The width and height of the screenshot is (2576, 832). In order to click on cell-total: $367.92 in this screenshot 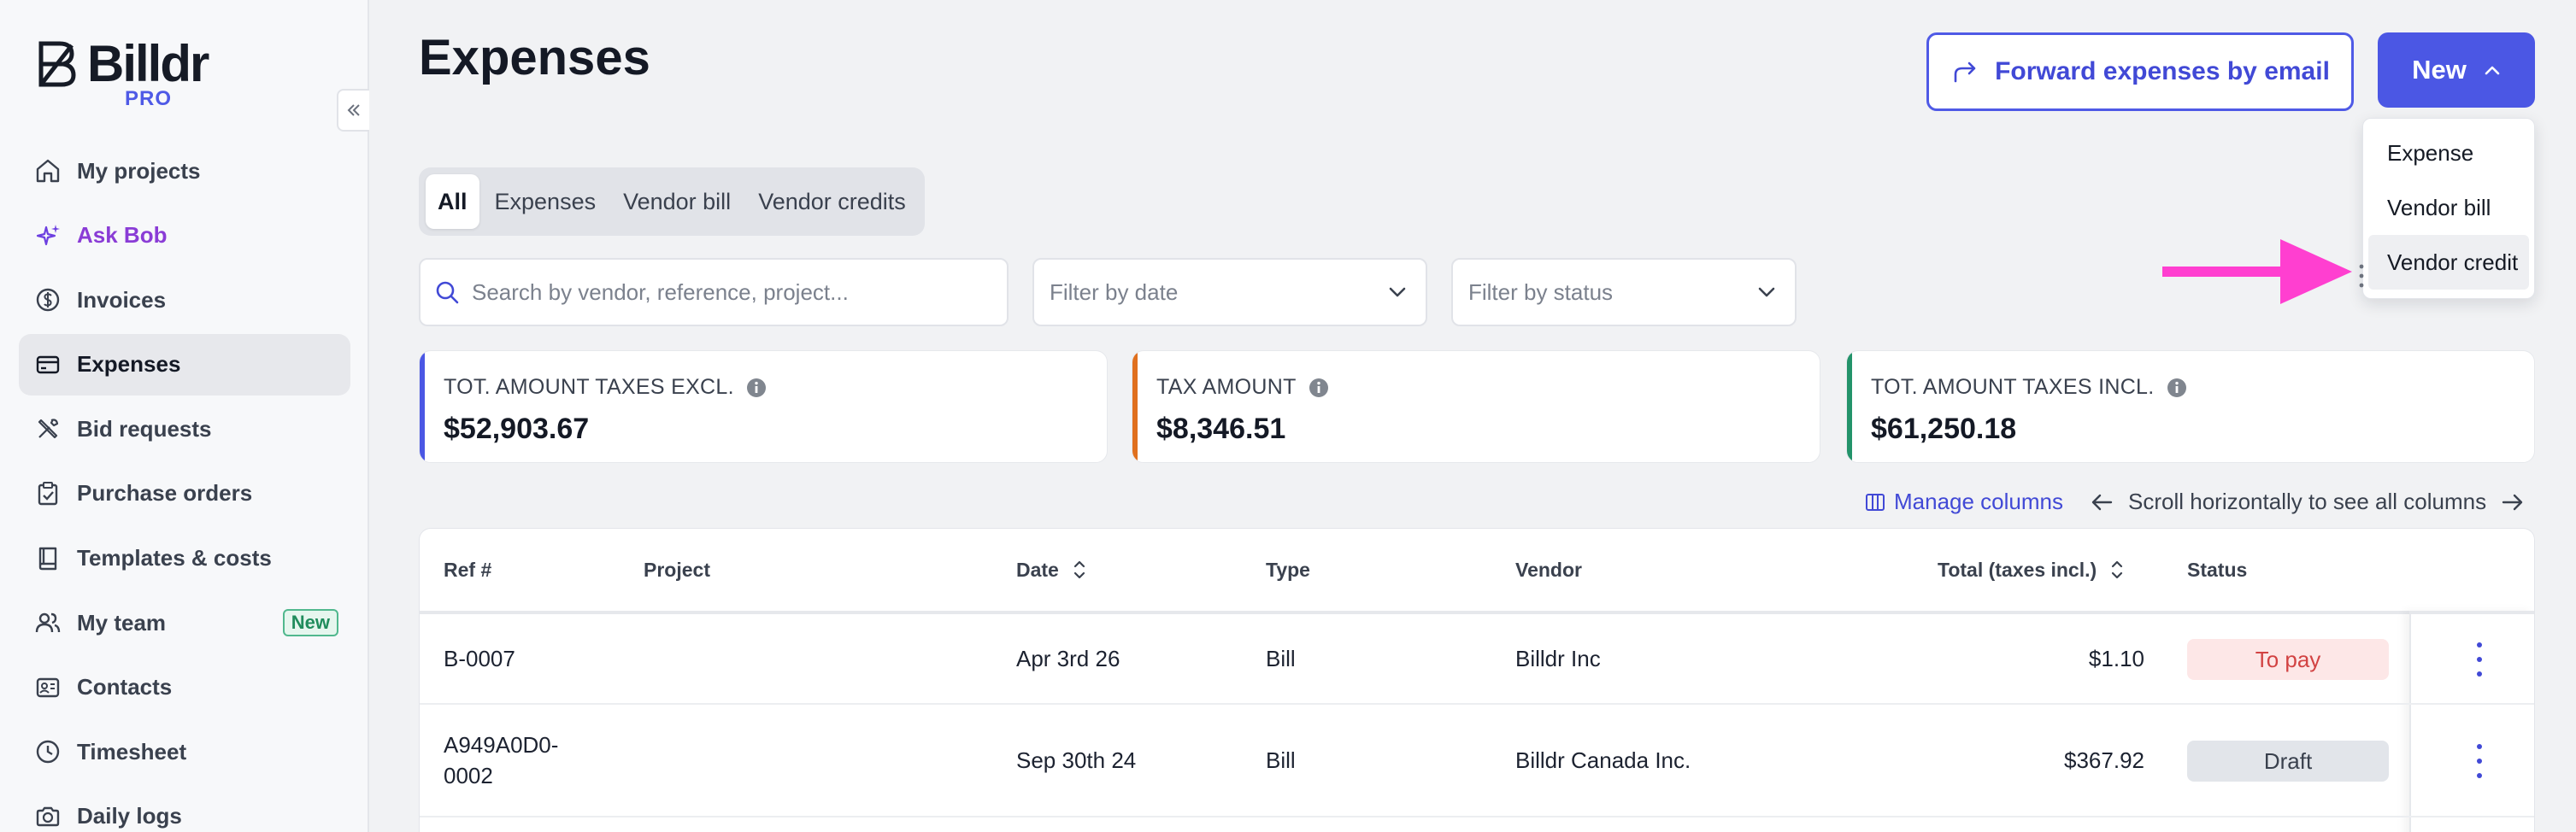, I will do `click(2104, 760)`.